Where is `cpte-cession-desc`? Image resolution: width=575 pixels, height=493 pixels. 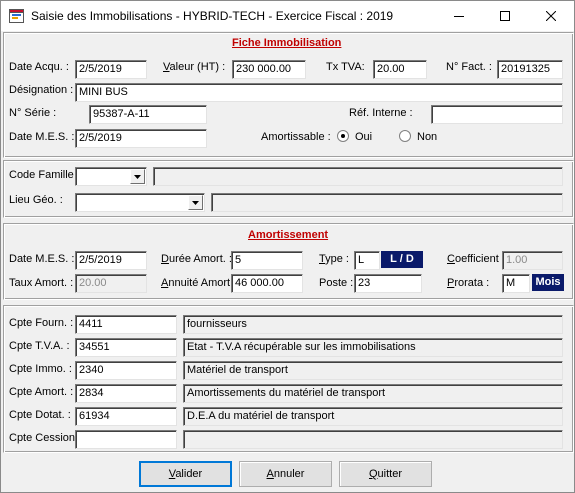
cpte-cession-desc is located at coordinates (373, 439).